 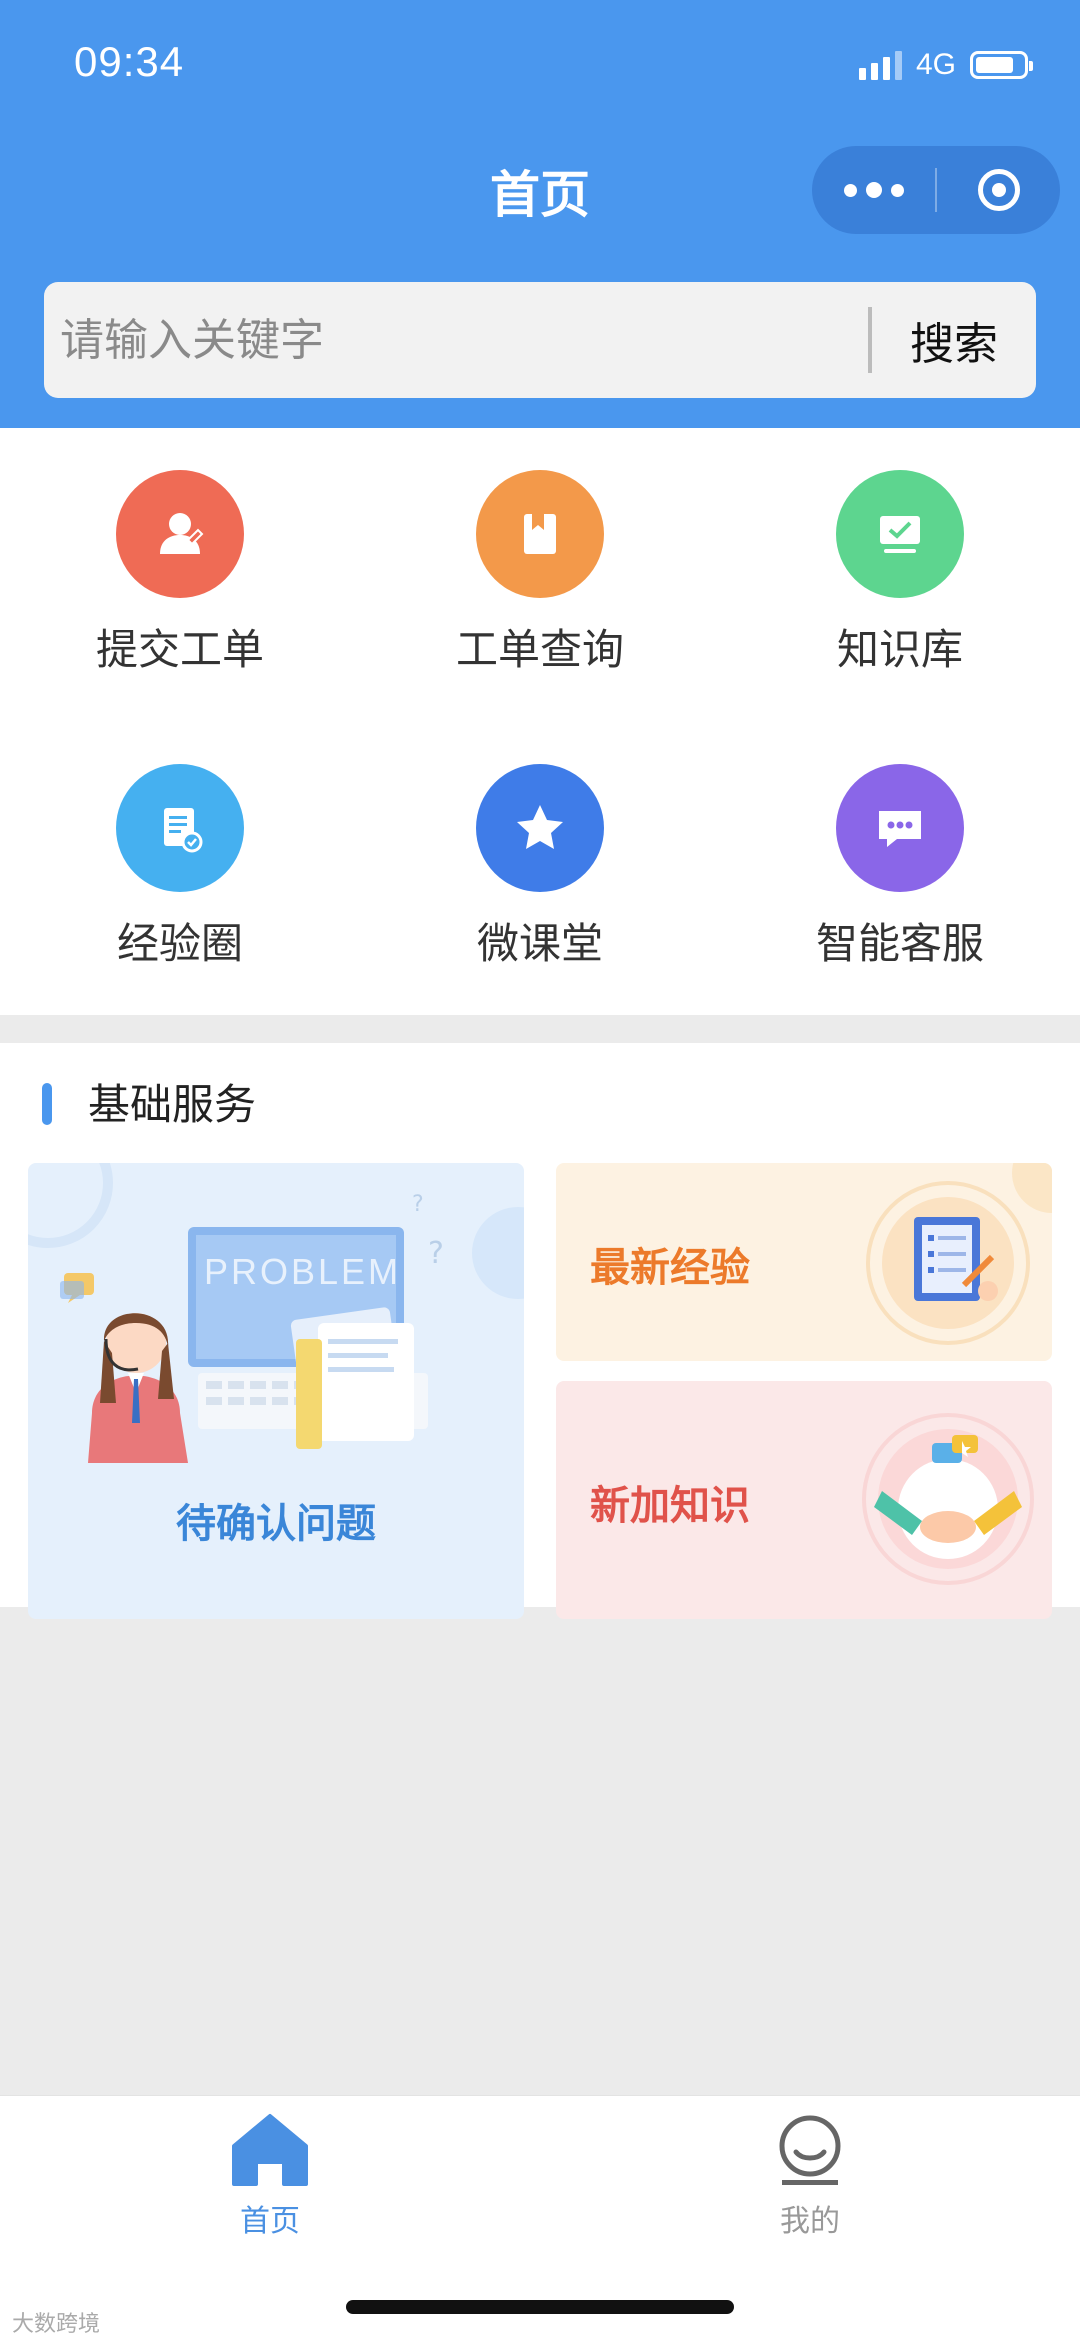 What do you see at coordinates (1001, 65) in the screenshot?
I see `battery-icon` at bounding box center [1001, 65].